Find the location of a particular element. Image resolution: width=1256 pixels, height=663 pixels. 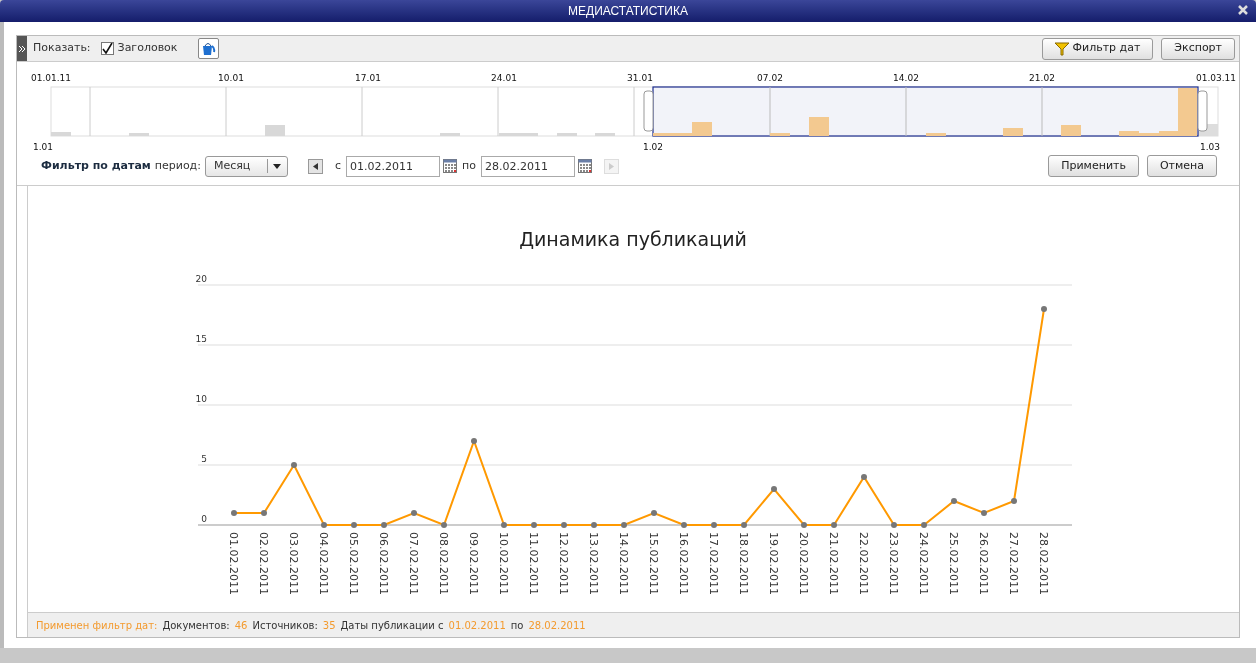

x-tick-label: 11.02.2011 is located at coordinates (533, 563).